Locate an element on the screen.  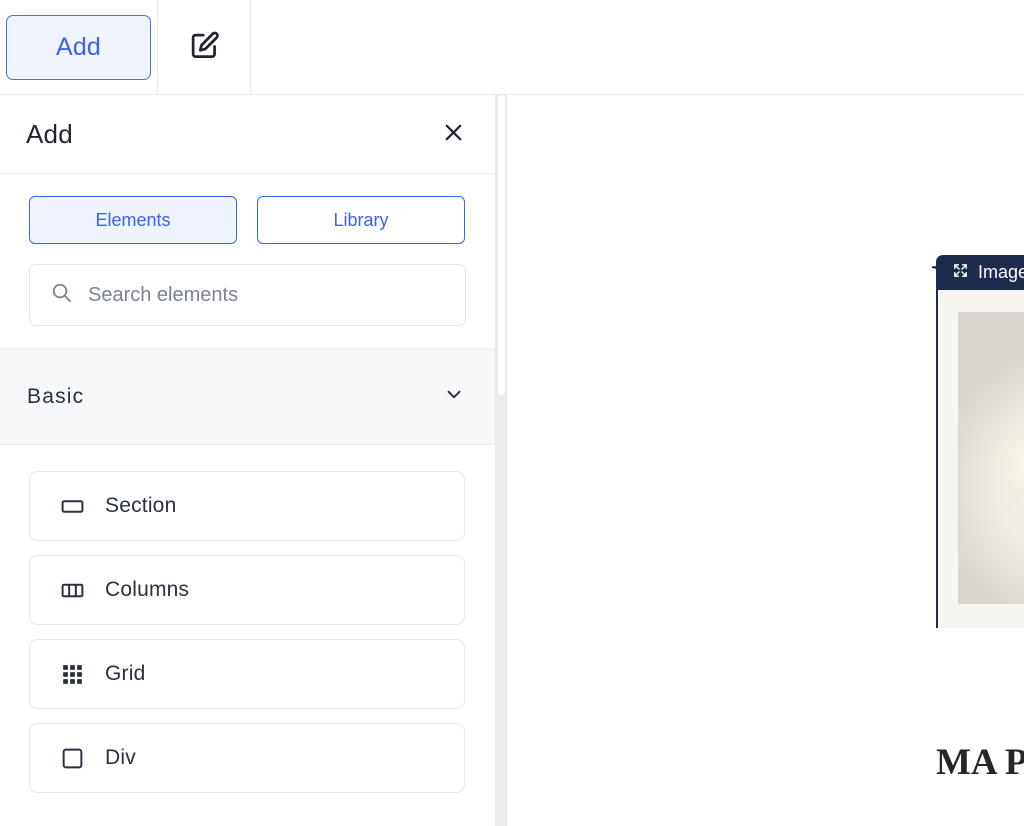
add-button: Add is located at coordinates (78, 47).